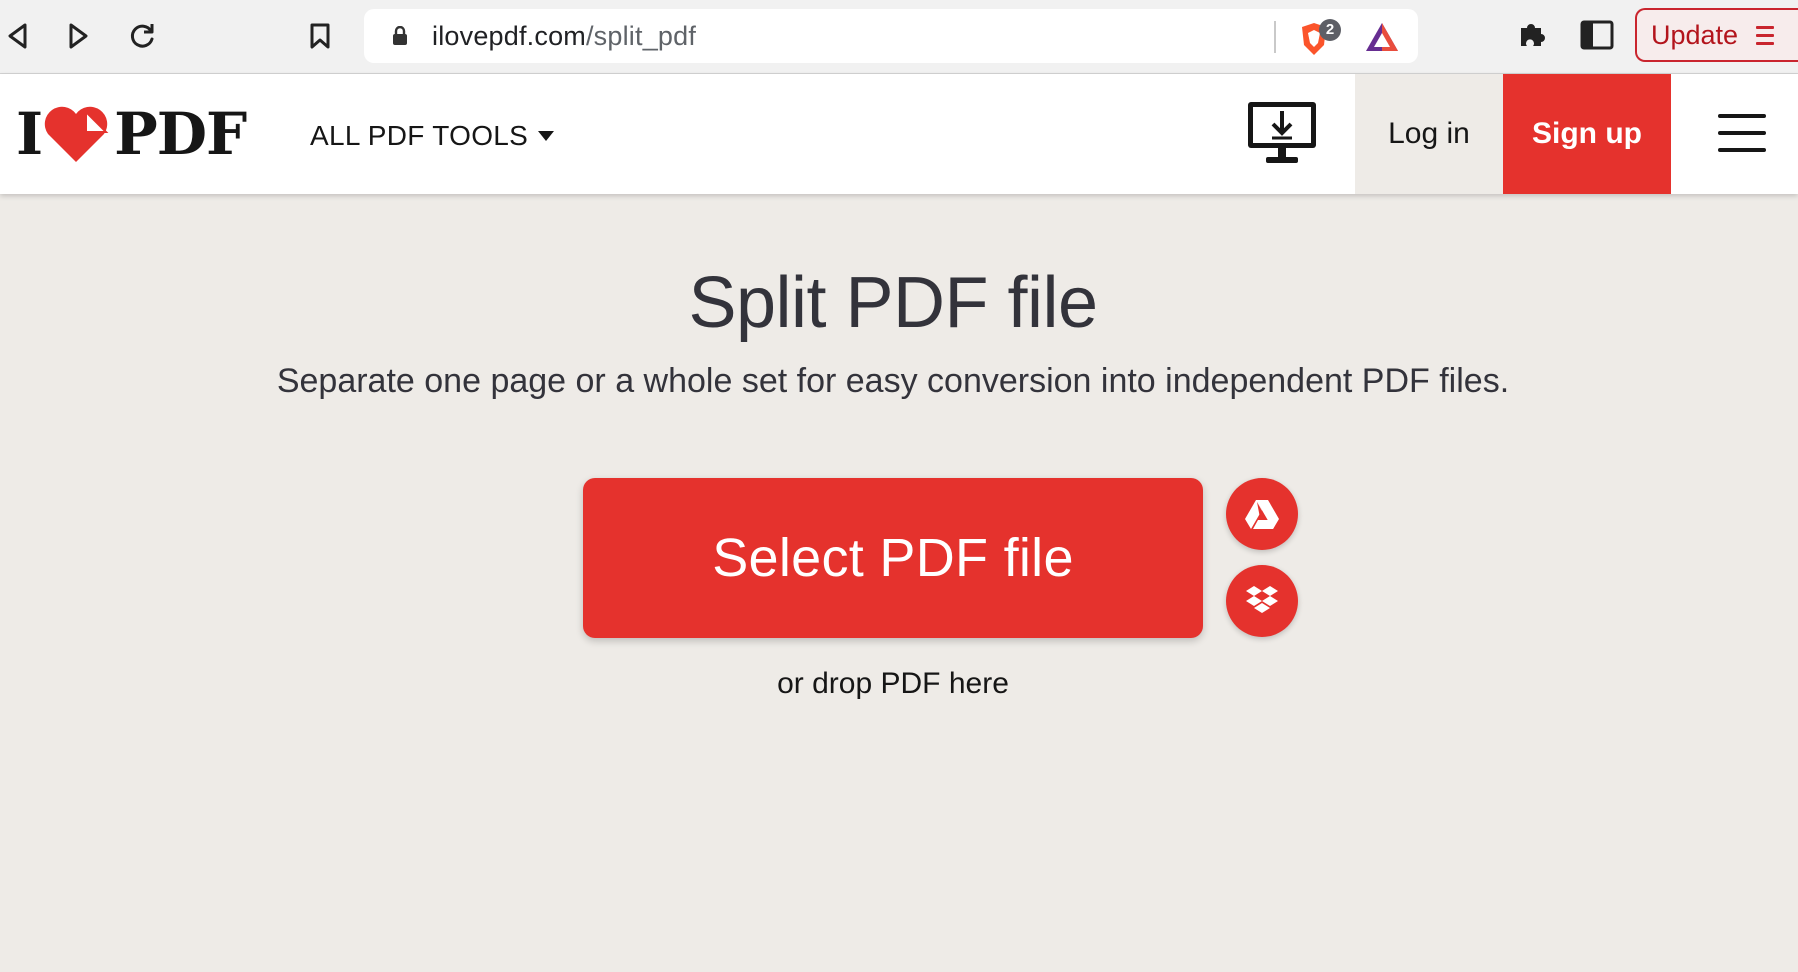  I want to click on dropbox-button, so click(1262, 601).